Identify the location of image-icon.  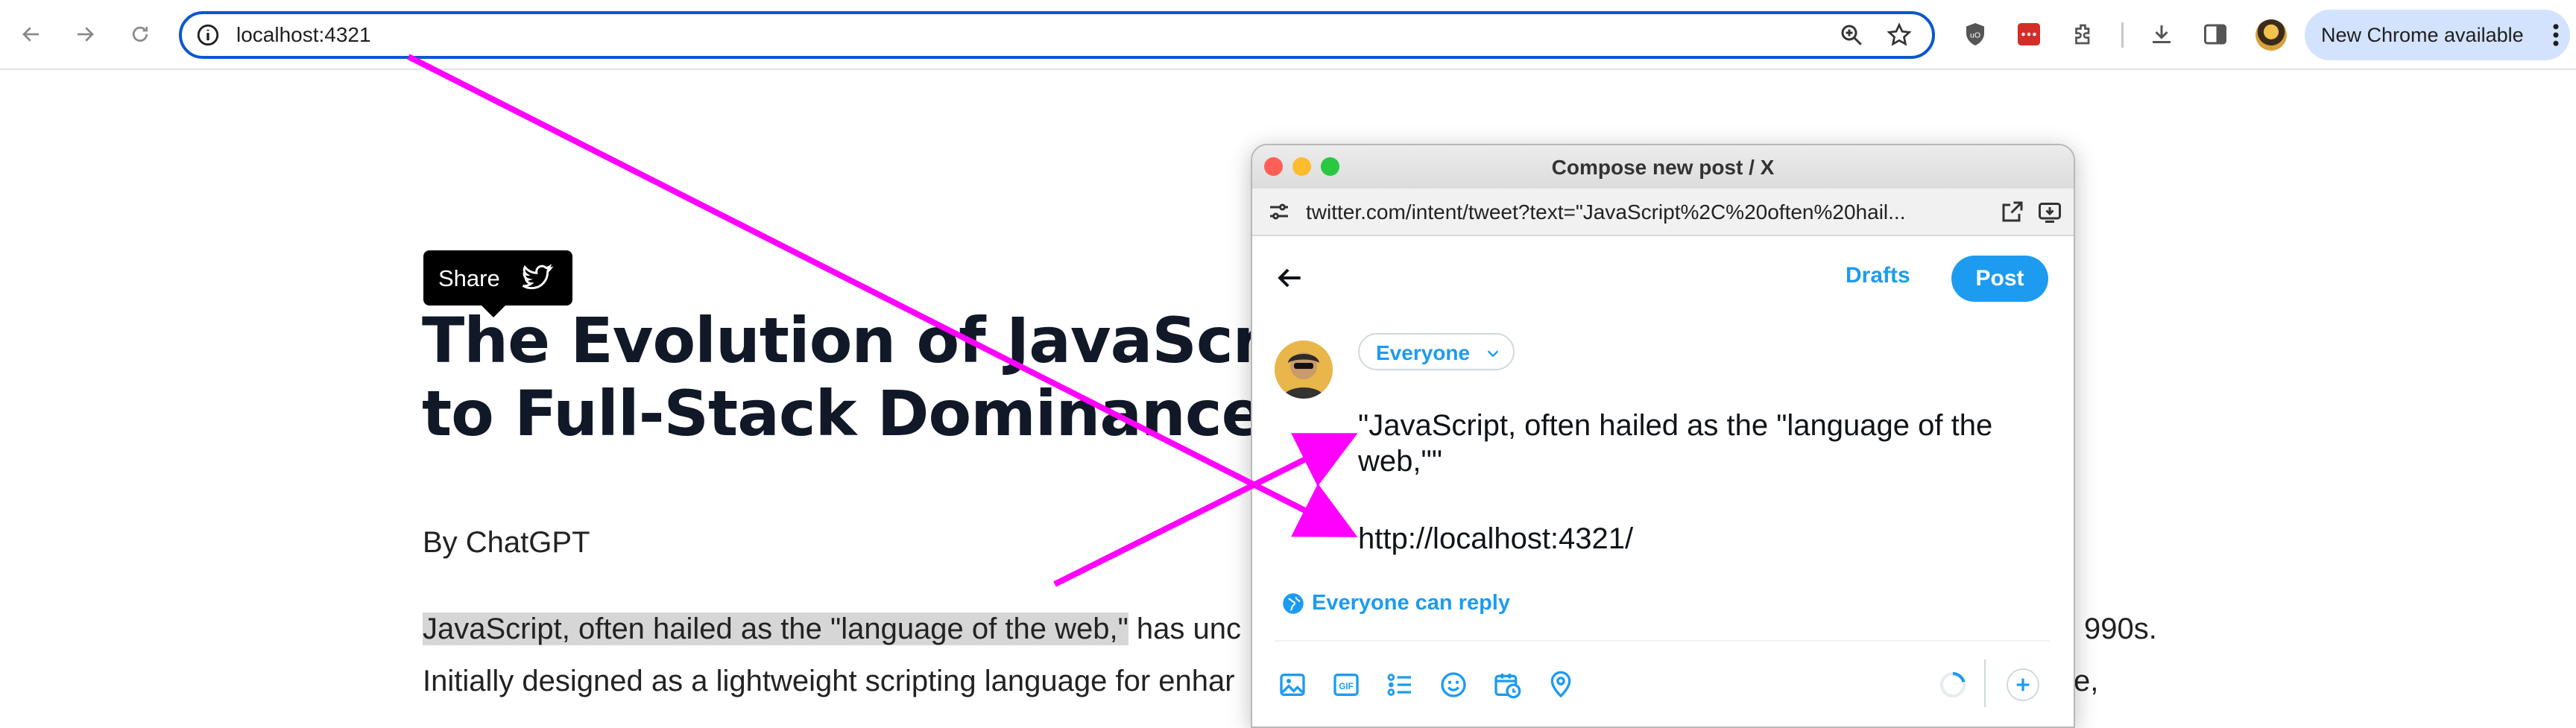
(1293, 685).